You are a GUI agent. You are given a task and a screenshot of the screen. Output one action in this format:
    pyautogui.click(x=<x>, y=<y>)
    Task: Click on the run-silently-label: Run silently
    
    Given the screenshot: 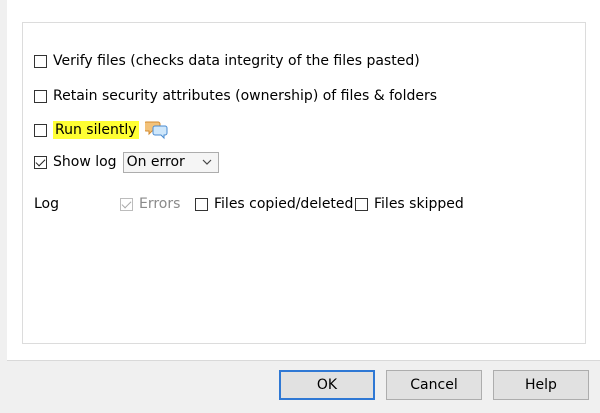 What is the action you would take?
    pyautogui.click(x=96, y=130)
    